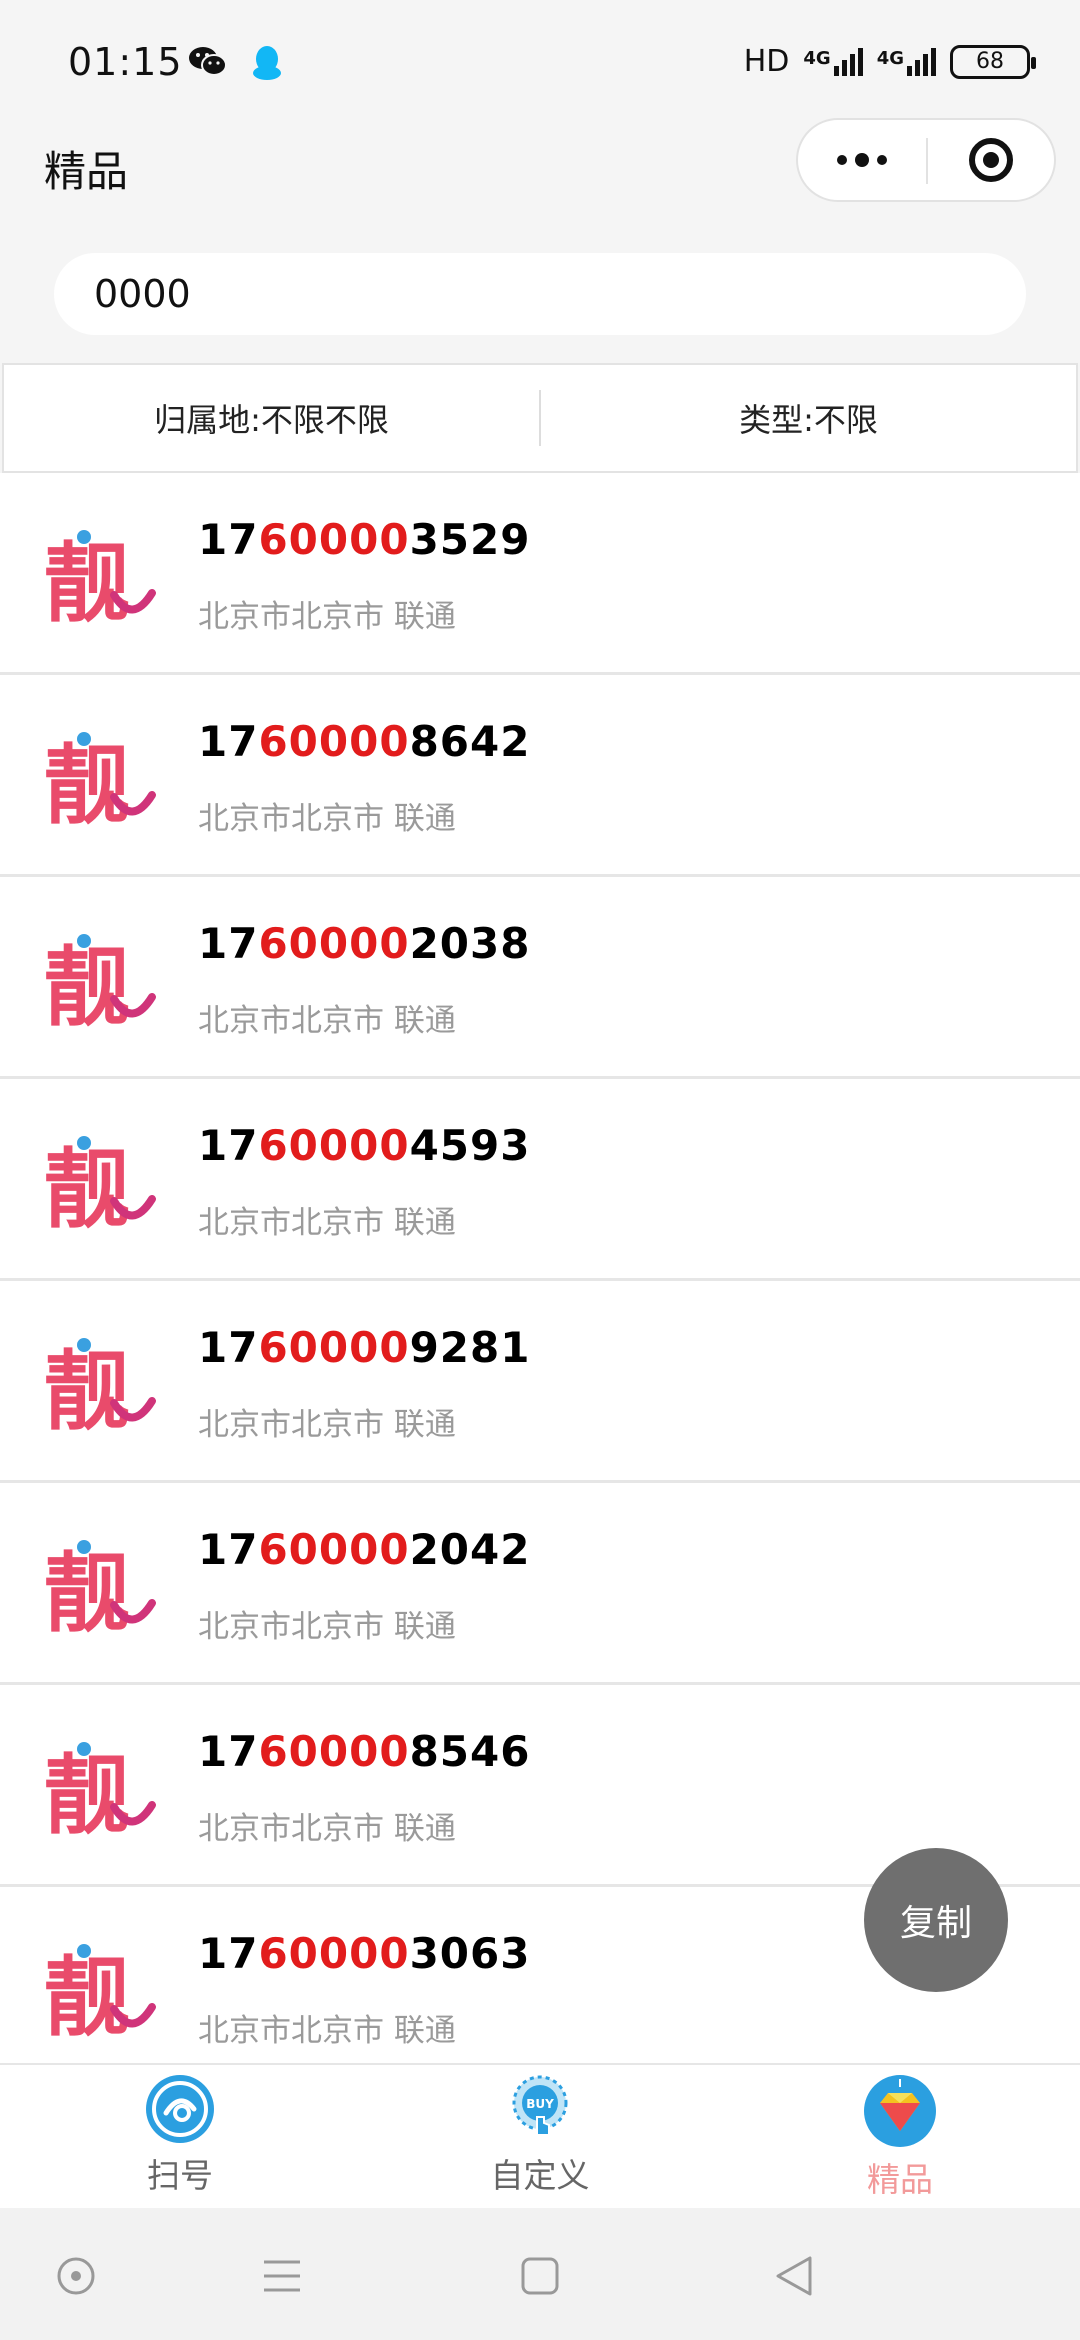 This screenshot has width=1080, height=2340. Describe the element at coordinates (540, 776) in the screenshot. I see `list-item: 靓 17600008642 北京市北京市 联通` at that location.